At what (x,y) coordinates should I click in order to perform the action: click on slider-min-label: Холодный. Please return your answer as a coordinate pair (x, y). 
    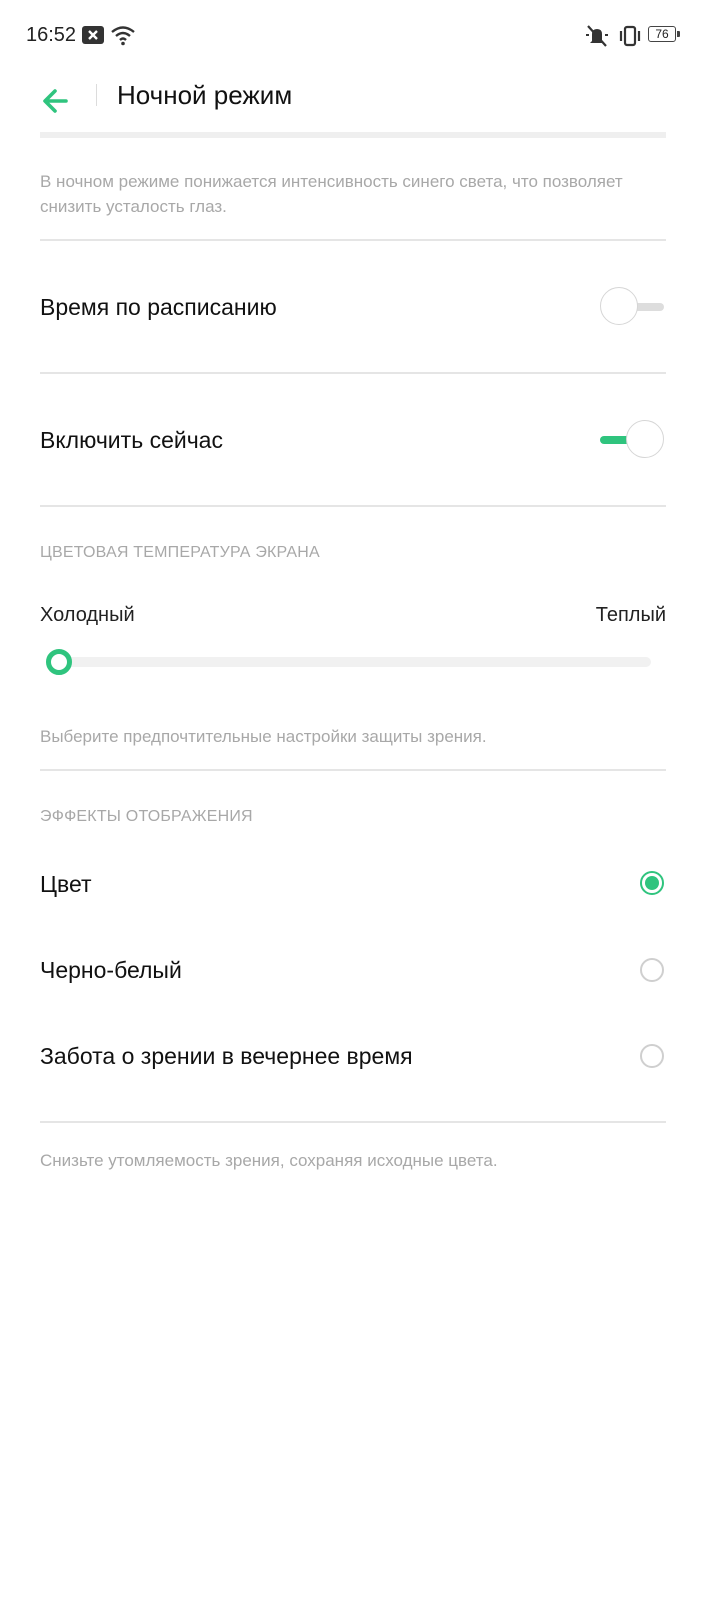
    Looking at the image, I should click on (87, 615).